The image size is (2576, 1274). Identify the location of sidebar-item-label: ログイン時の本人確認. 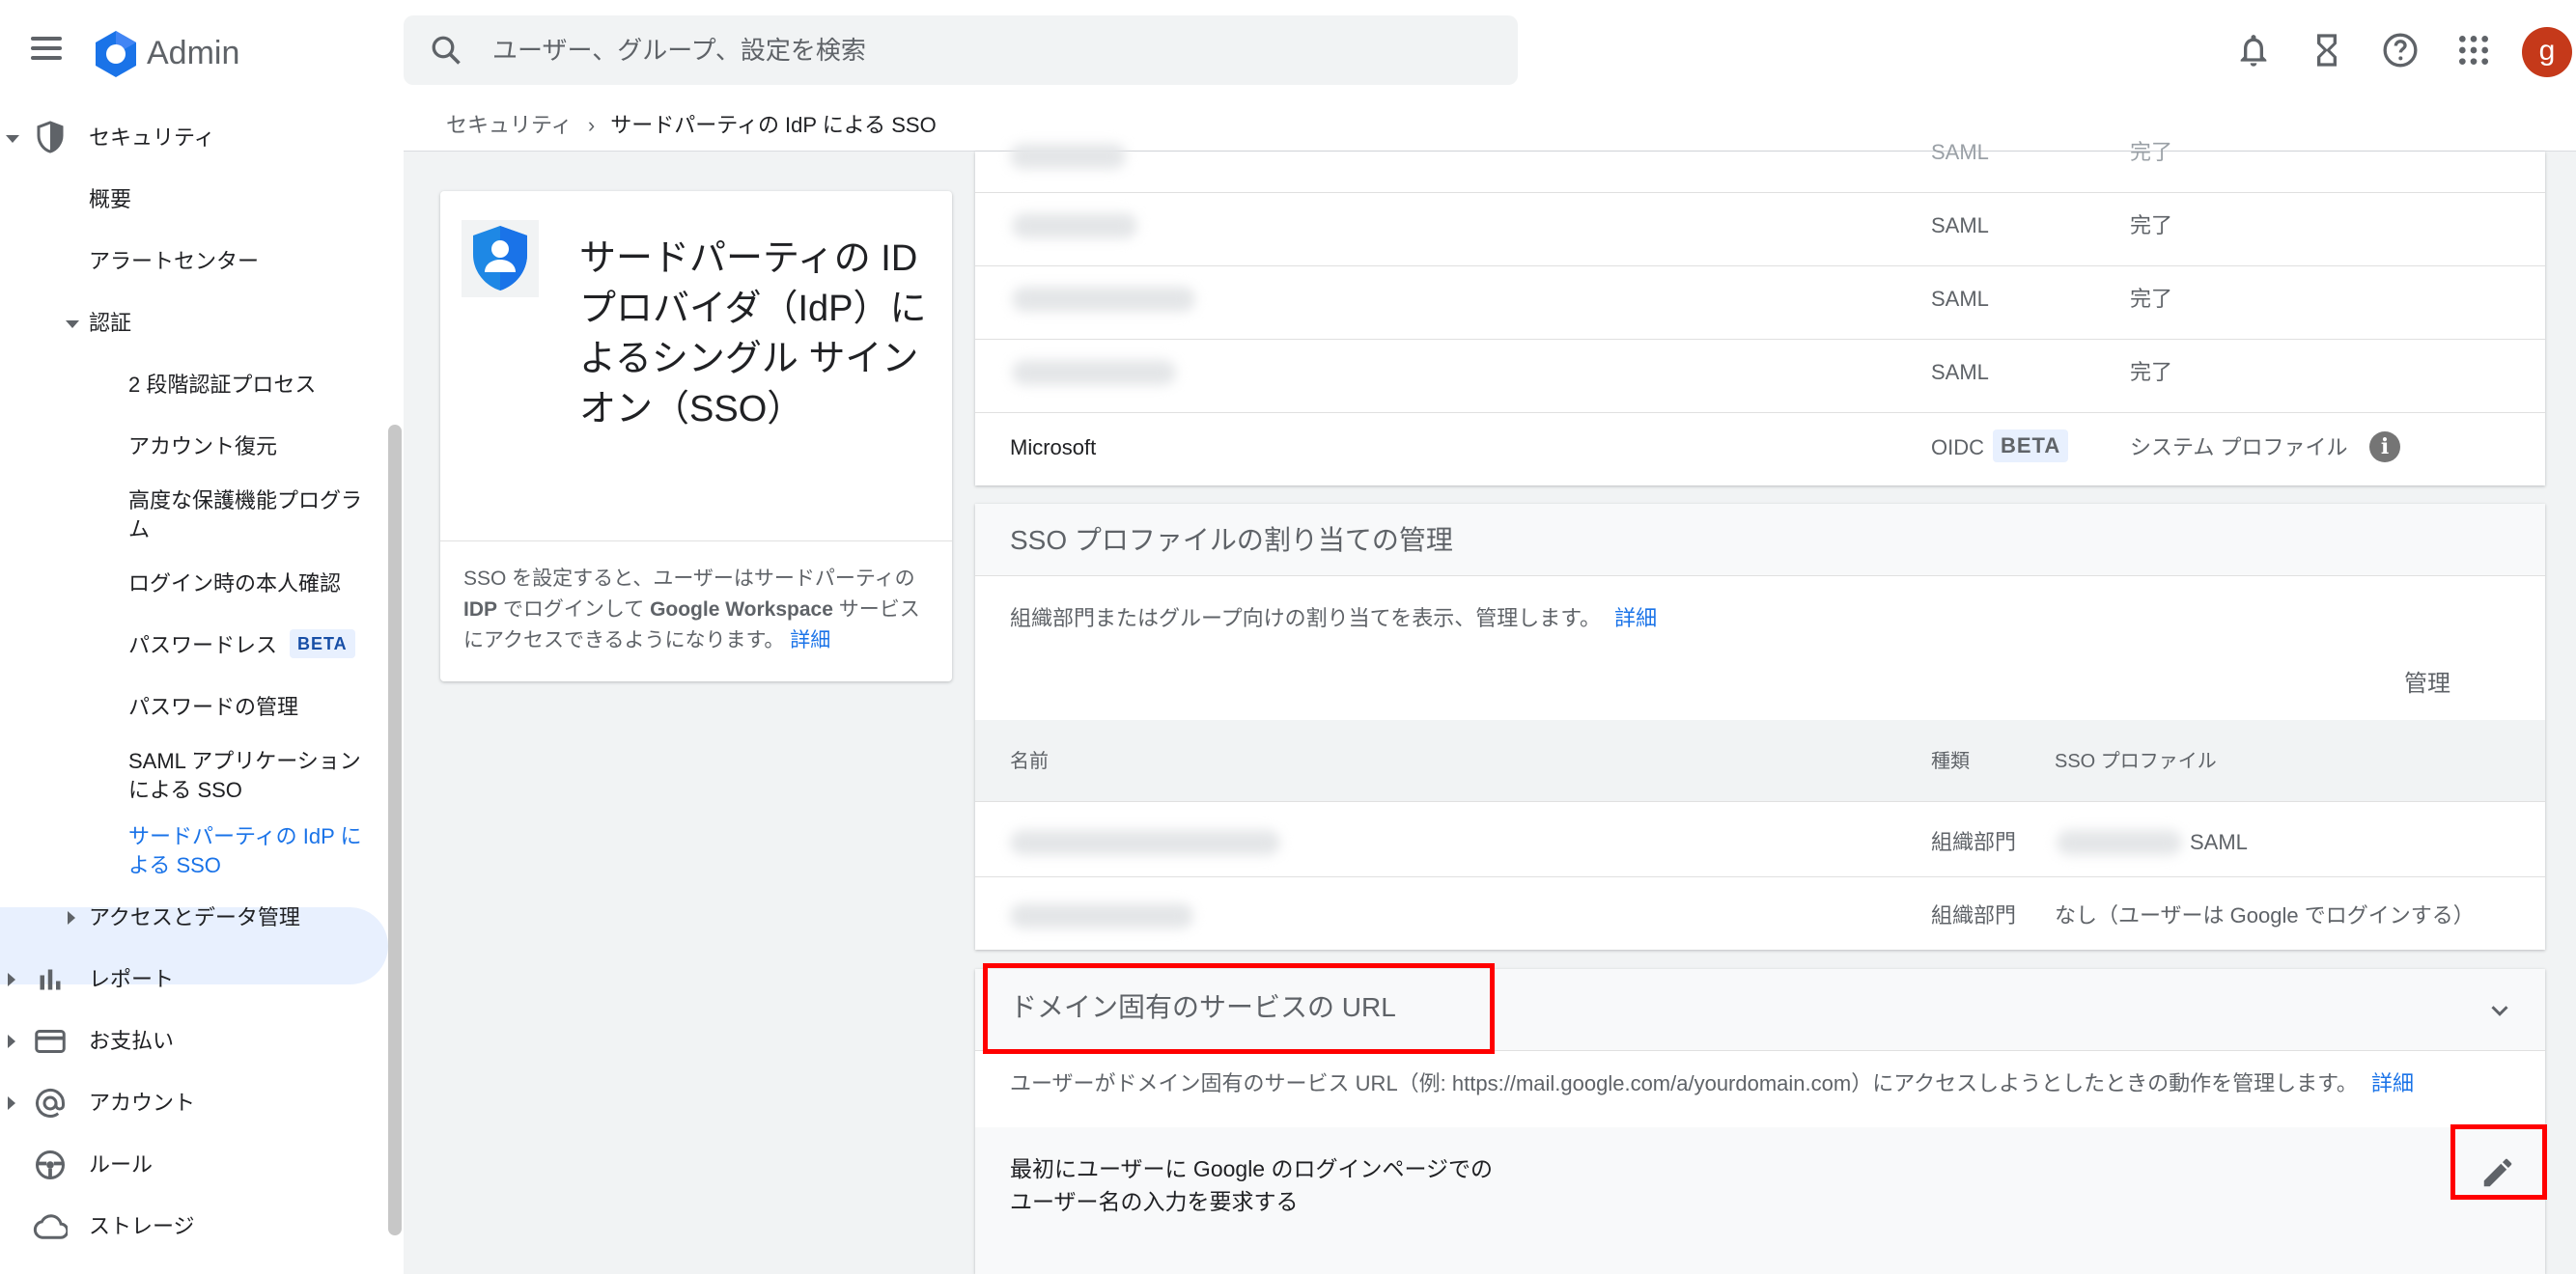
(235, 583).